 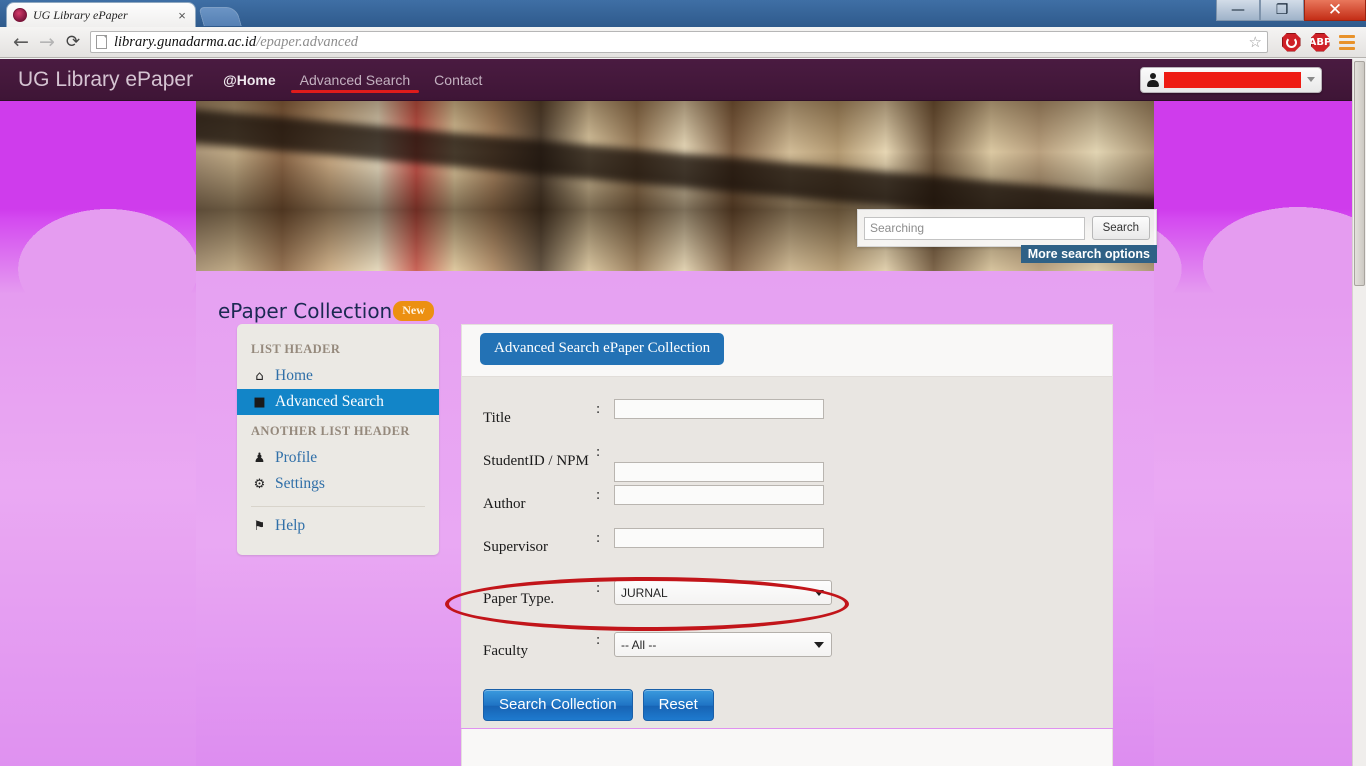 I want to click on record-summary: record 1 - 20 dari 46074 record, so click(x=787, y=747).